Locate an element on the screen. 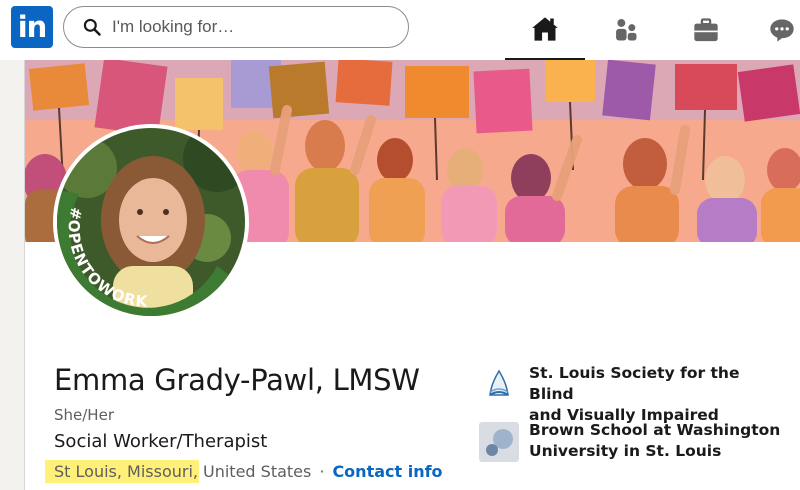  search-box is located at coordinates (236, 27).